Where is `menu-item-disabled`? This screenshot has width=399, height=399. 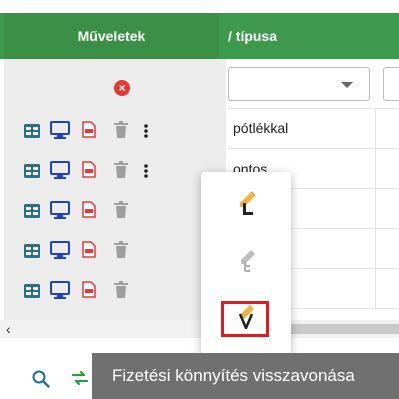 menu-item-disabled is located at coordinates (246, 259).